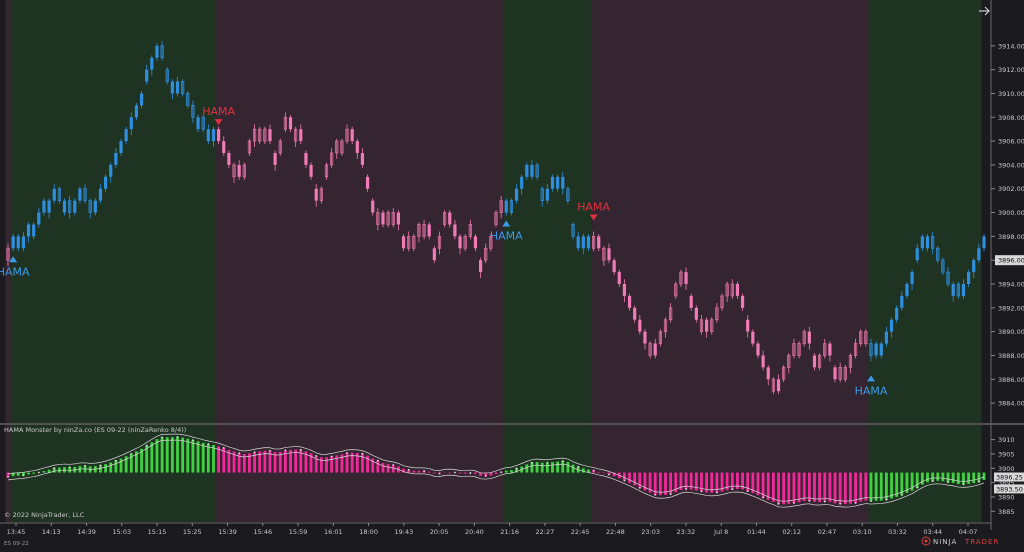 This screenshot has height=552, width=1024. What do you see at coordinates (333, 532) in the screenshot?
I see `time-label: 16:01` at bounding box center [333, 532].